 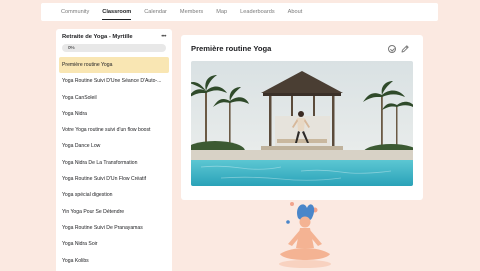 What do you see at coordinates (97, 37) in the screenshot?
I see `course-title: Retraite de Yoga - Myrtille` at bounding box center [97, 37].